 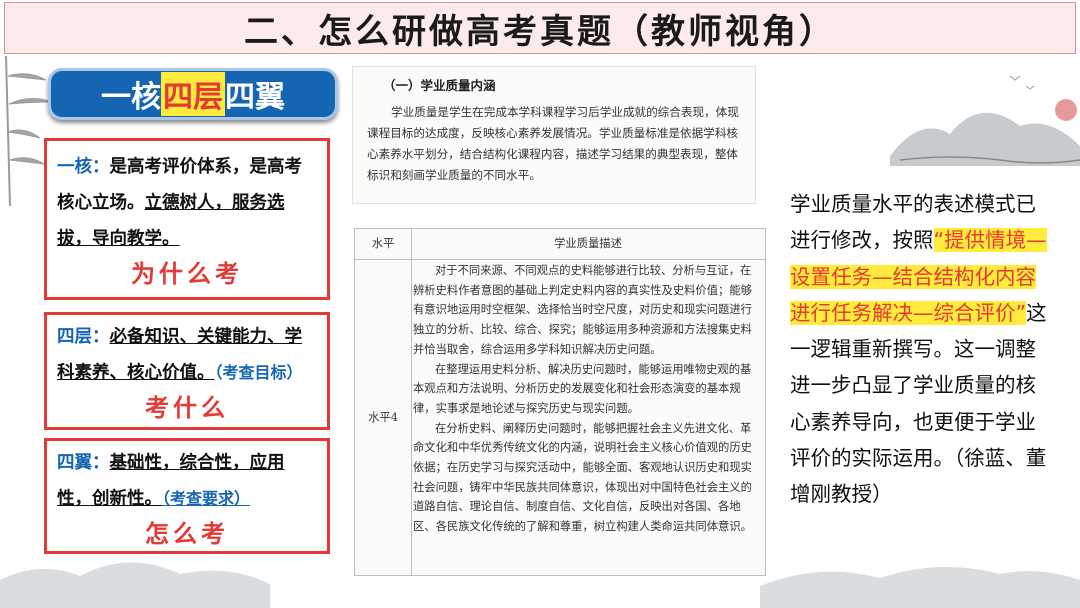 I want to click on table-header-desc: 学业质量描述, so click(x=588, y=243).